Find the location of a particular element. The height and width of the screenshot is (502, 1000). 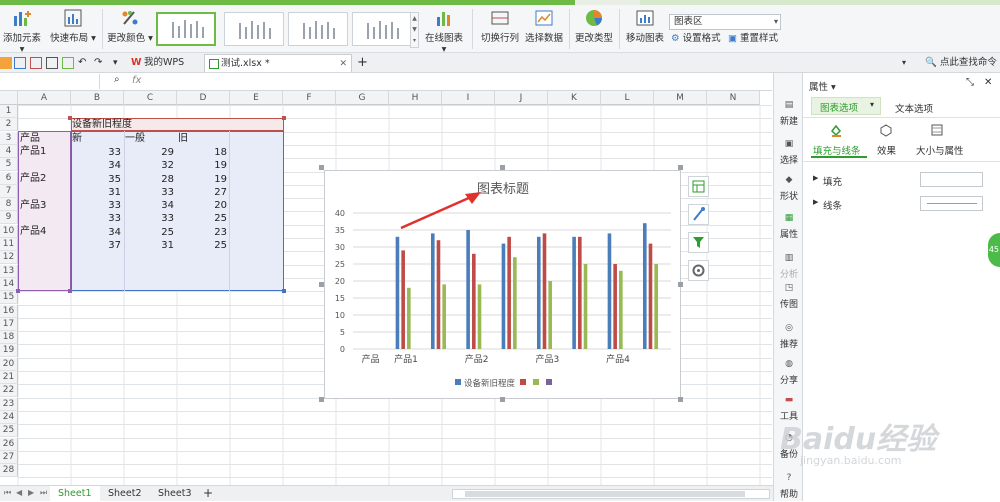

cell-value: 37 is located at coordinates (97, 245).